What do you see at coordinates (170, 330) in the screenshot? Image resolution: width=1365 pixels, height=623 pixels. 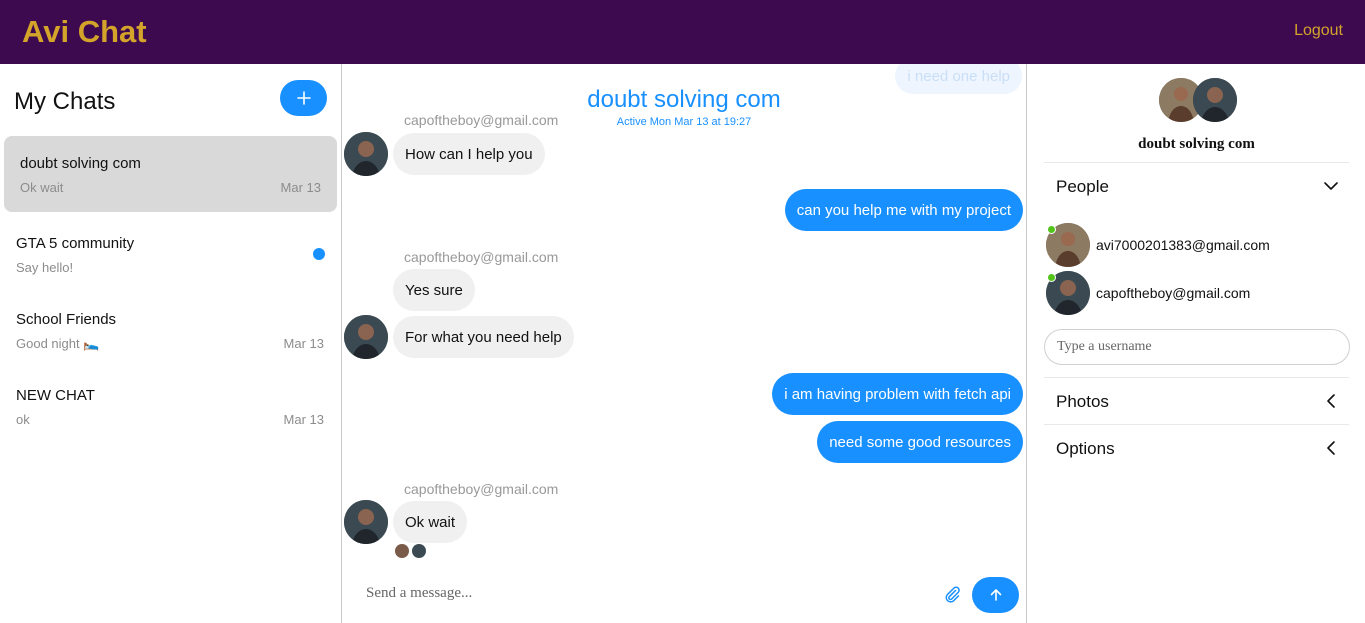 I see `chat-item-school-friends: School Friends Good night 🛌 Mar 13` at bounding box center [170, 330].